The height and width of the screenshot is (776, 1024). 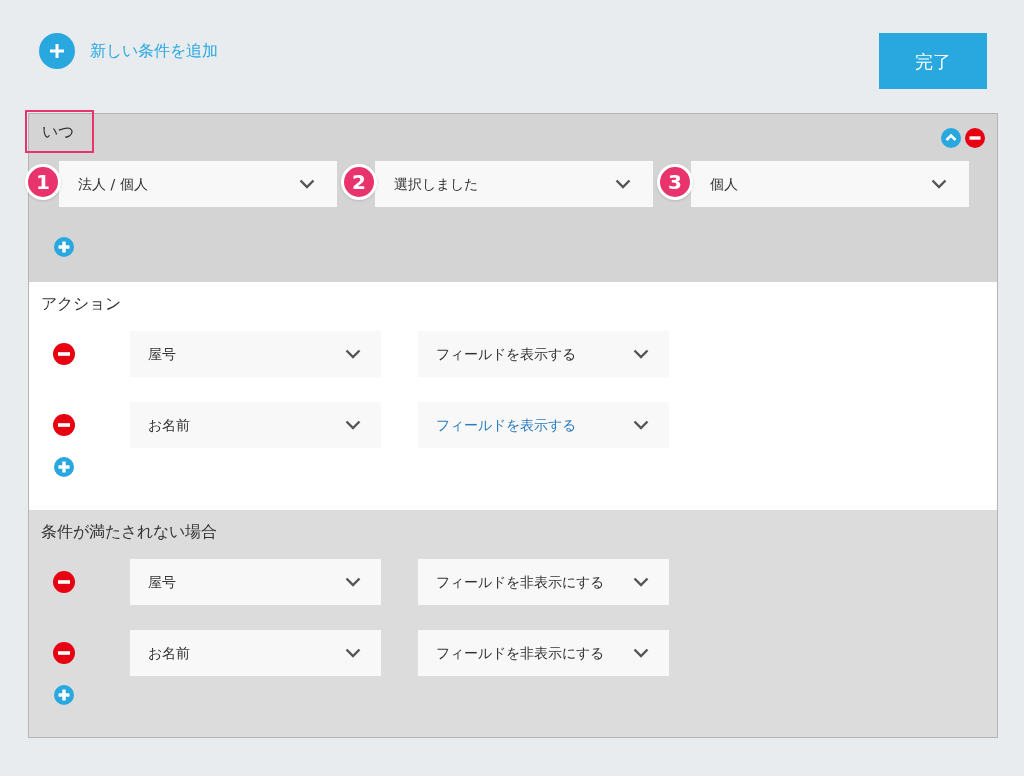 I want to click on section-title: アクション, so click(x=81, y=303).